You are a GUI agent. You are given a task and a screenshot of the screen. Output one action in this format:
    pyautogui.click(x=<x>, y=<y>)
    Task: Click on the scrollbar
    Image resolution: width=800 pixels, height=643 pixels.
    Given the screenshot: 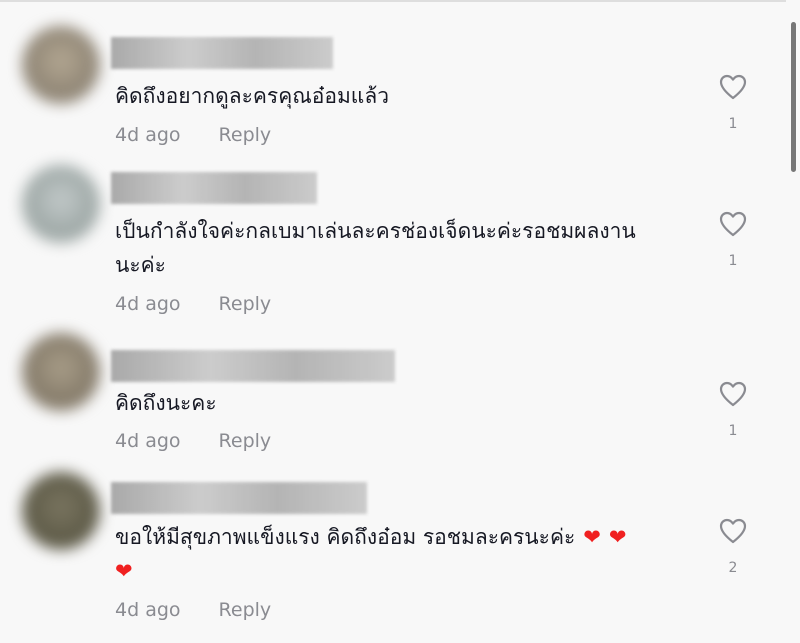 What is the action you would take?
    pyautogui.click(x=793, y=97)
    